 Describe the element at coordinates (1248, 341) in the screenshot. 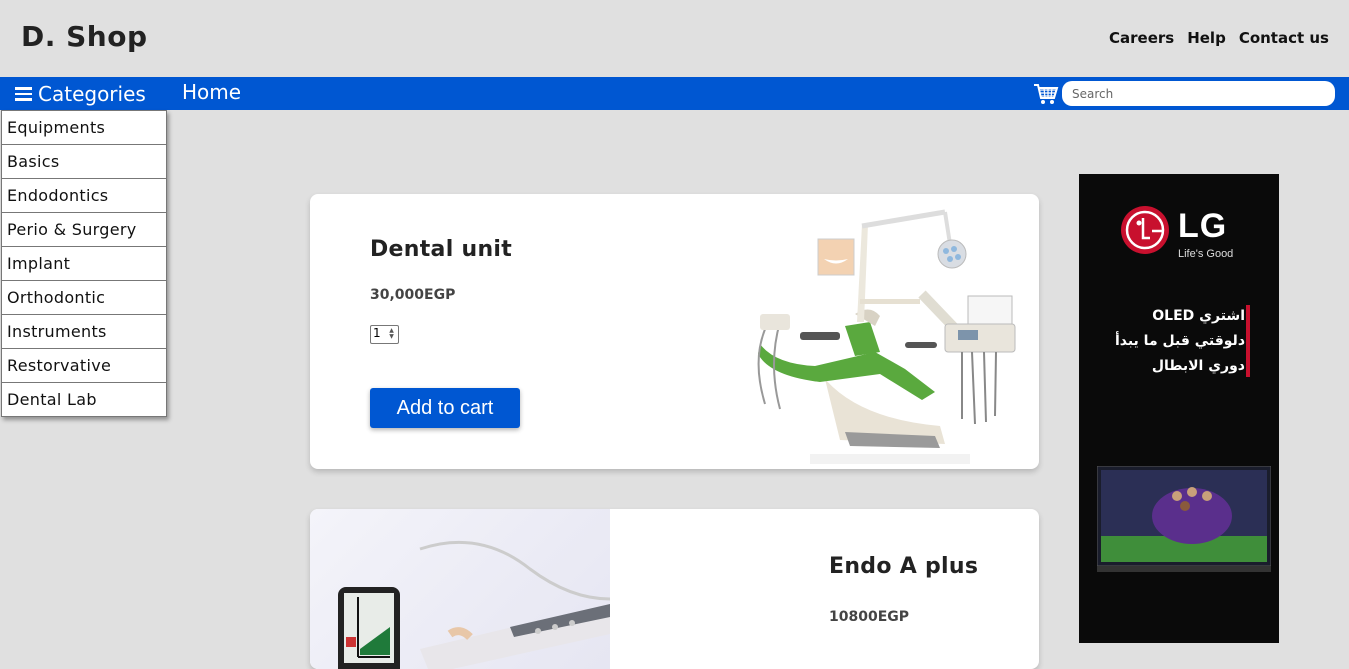

I see `ad-accent-bar` at that location.